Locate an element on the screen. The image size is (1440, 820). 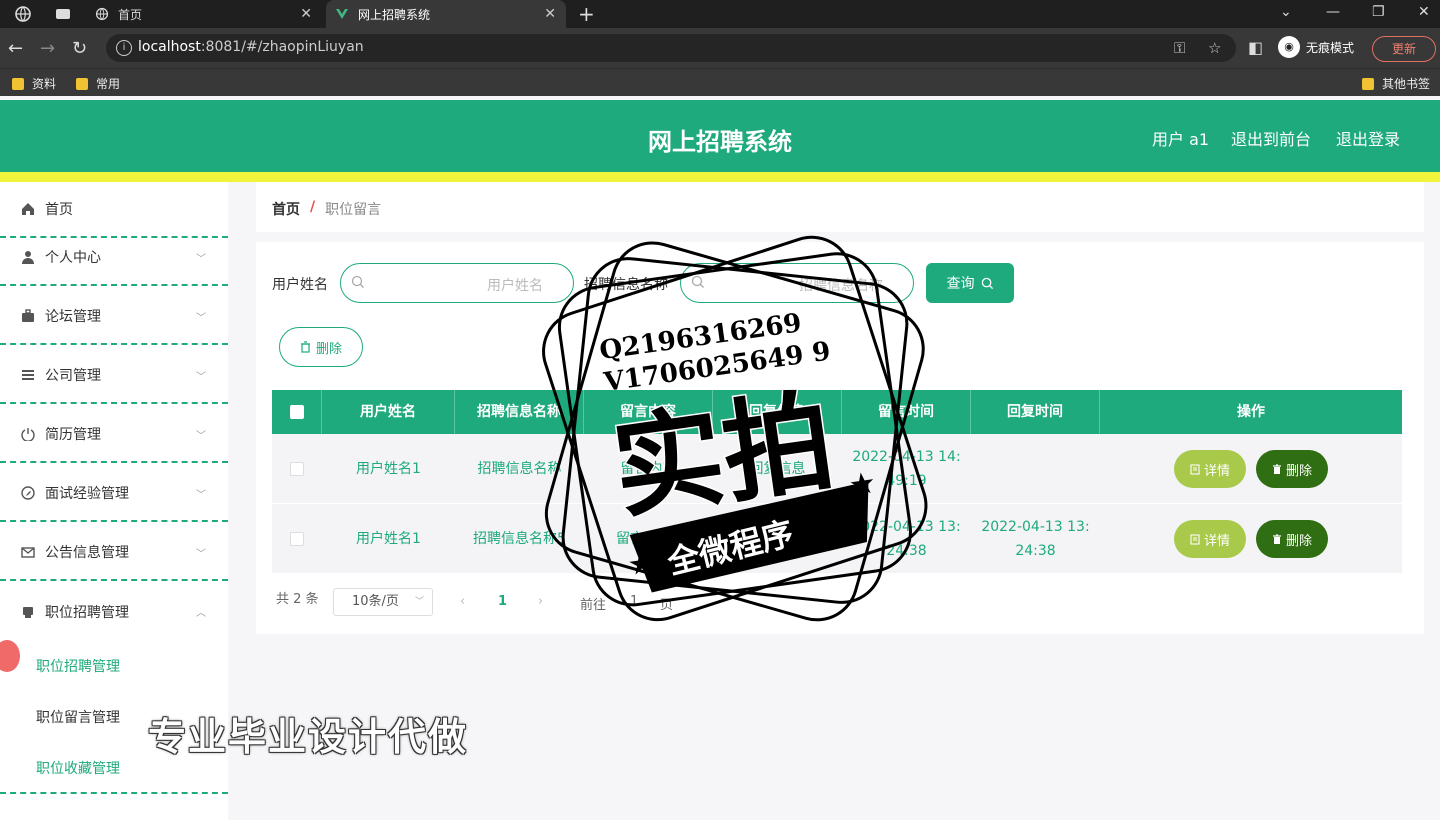
batch-delete-label: 删除 is located at coordinates (328, 349).